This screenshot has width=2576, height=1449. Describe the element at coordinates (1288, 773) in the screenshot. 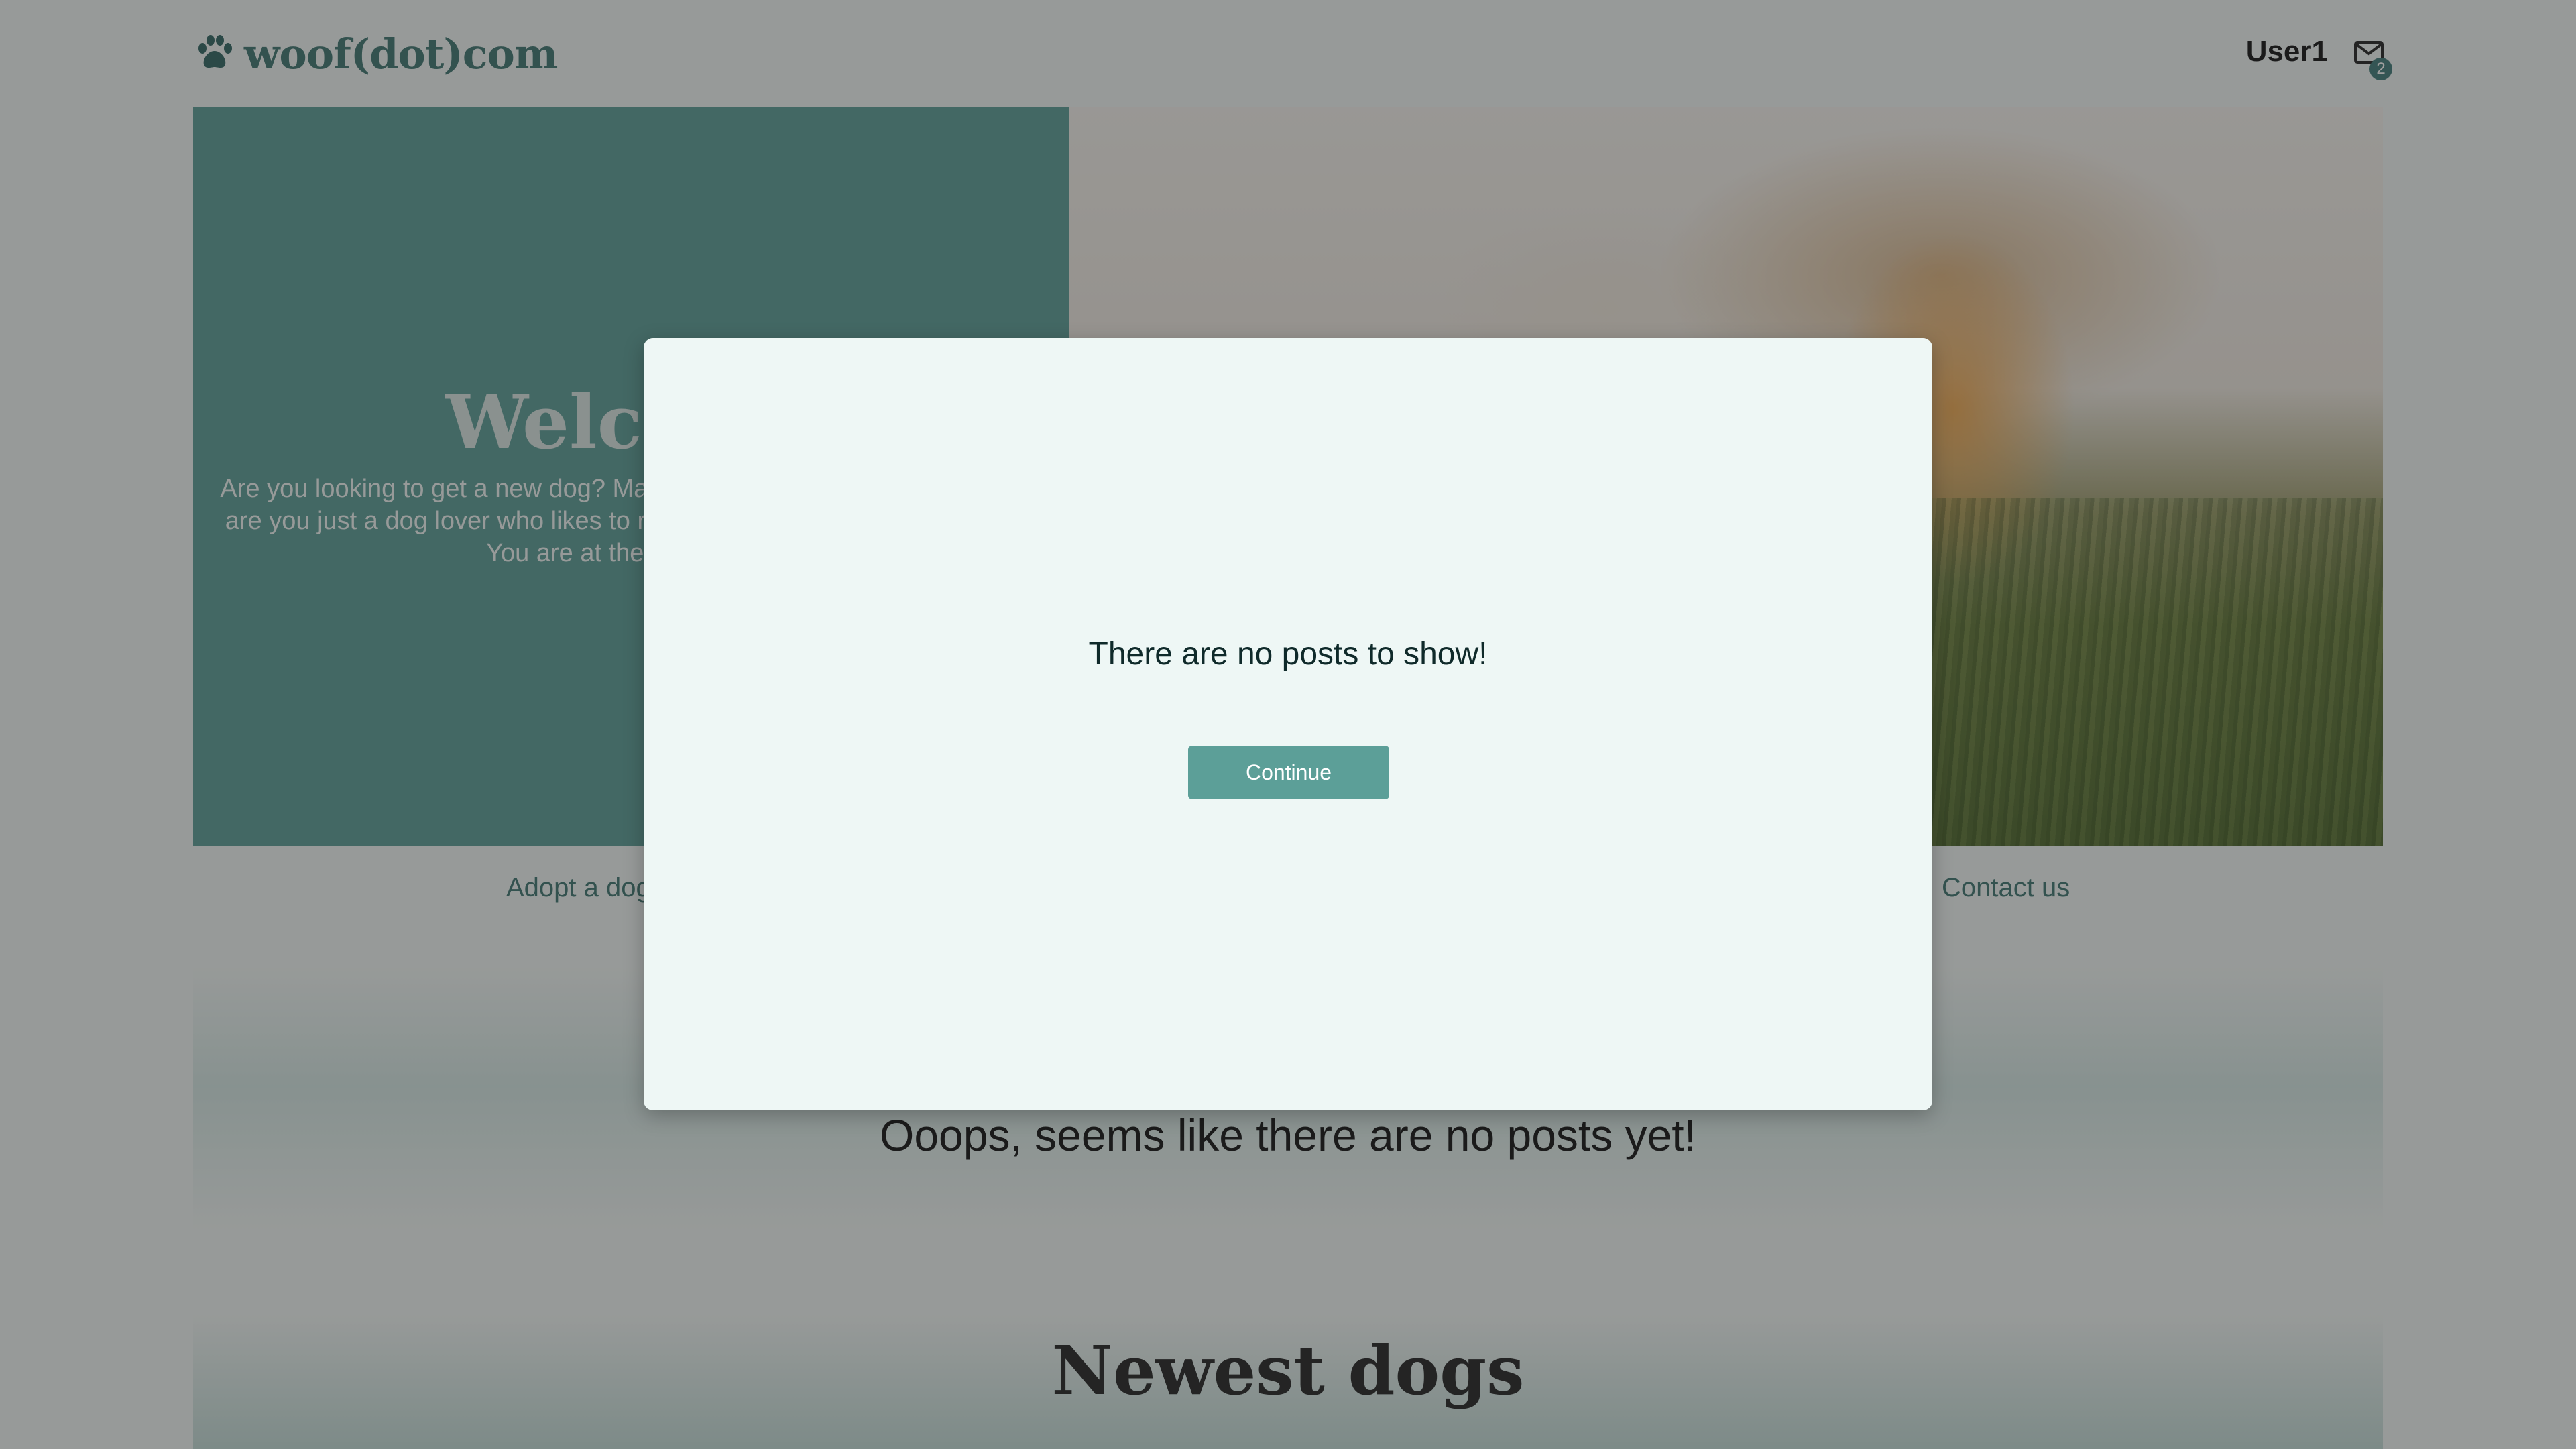

I see `continue-button: Continue` at that location.